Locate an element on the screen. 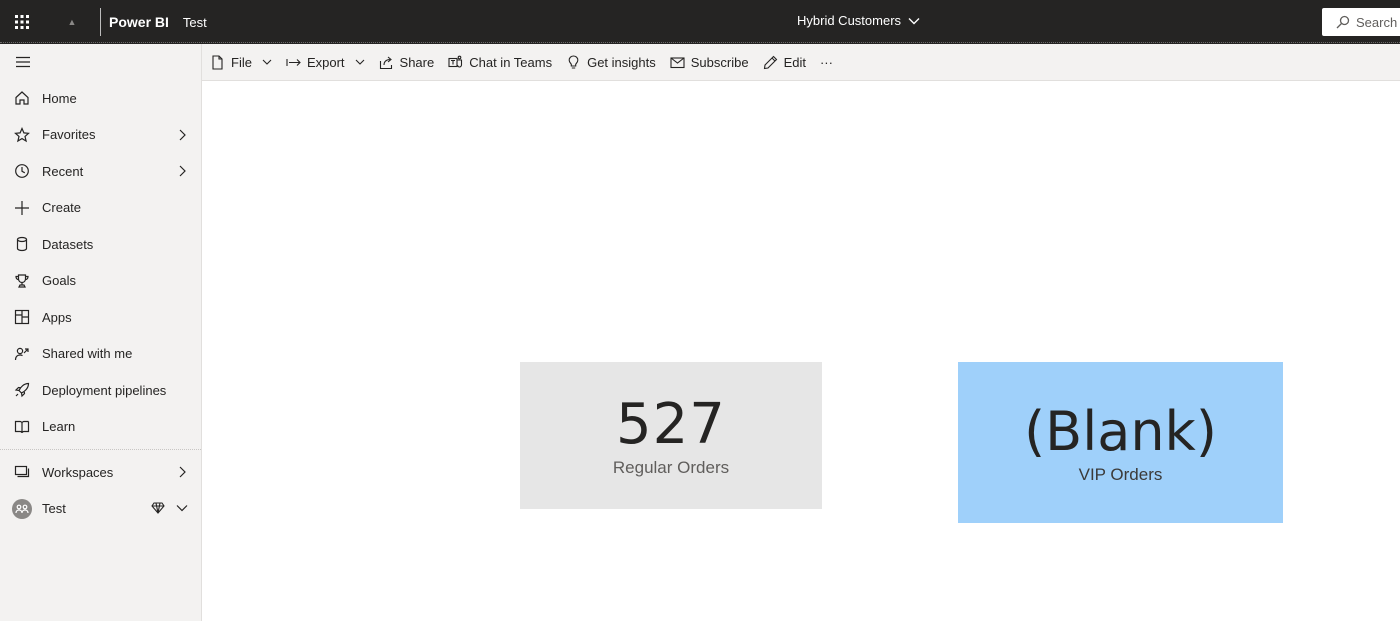 The height and width of the screenshot is (621, 1400). chat-in-teams-button: Chat in Teams is located at coordinates (500, 62).